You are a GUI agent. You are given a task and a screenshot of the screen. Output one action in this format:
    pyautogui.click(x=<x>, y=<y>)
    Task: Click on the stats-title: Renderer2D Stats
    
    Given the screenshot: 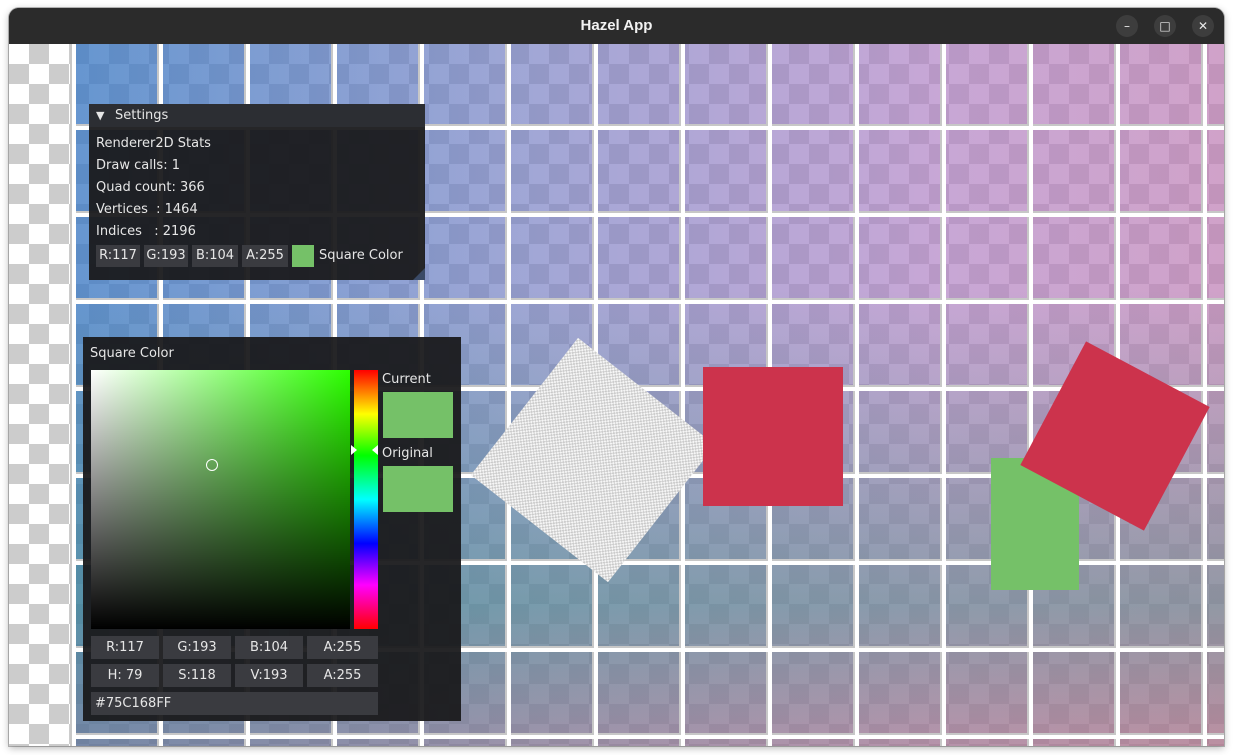 What is the action you would take?
    pyautogui.click(x=153, y=143)
    